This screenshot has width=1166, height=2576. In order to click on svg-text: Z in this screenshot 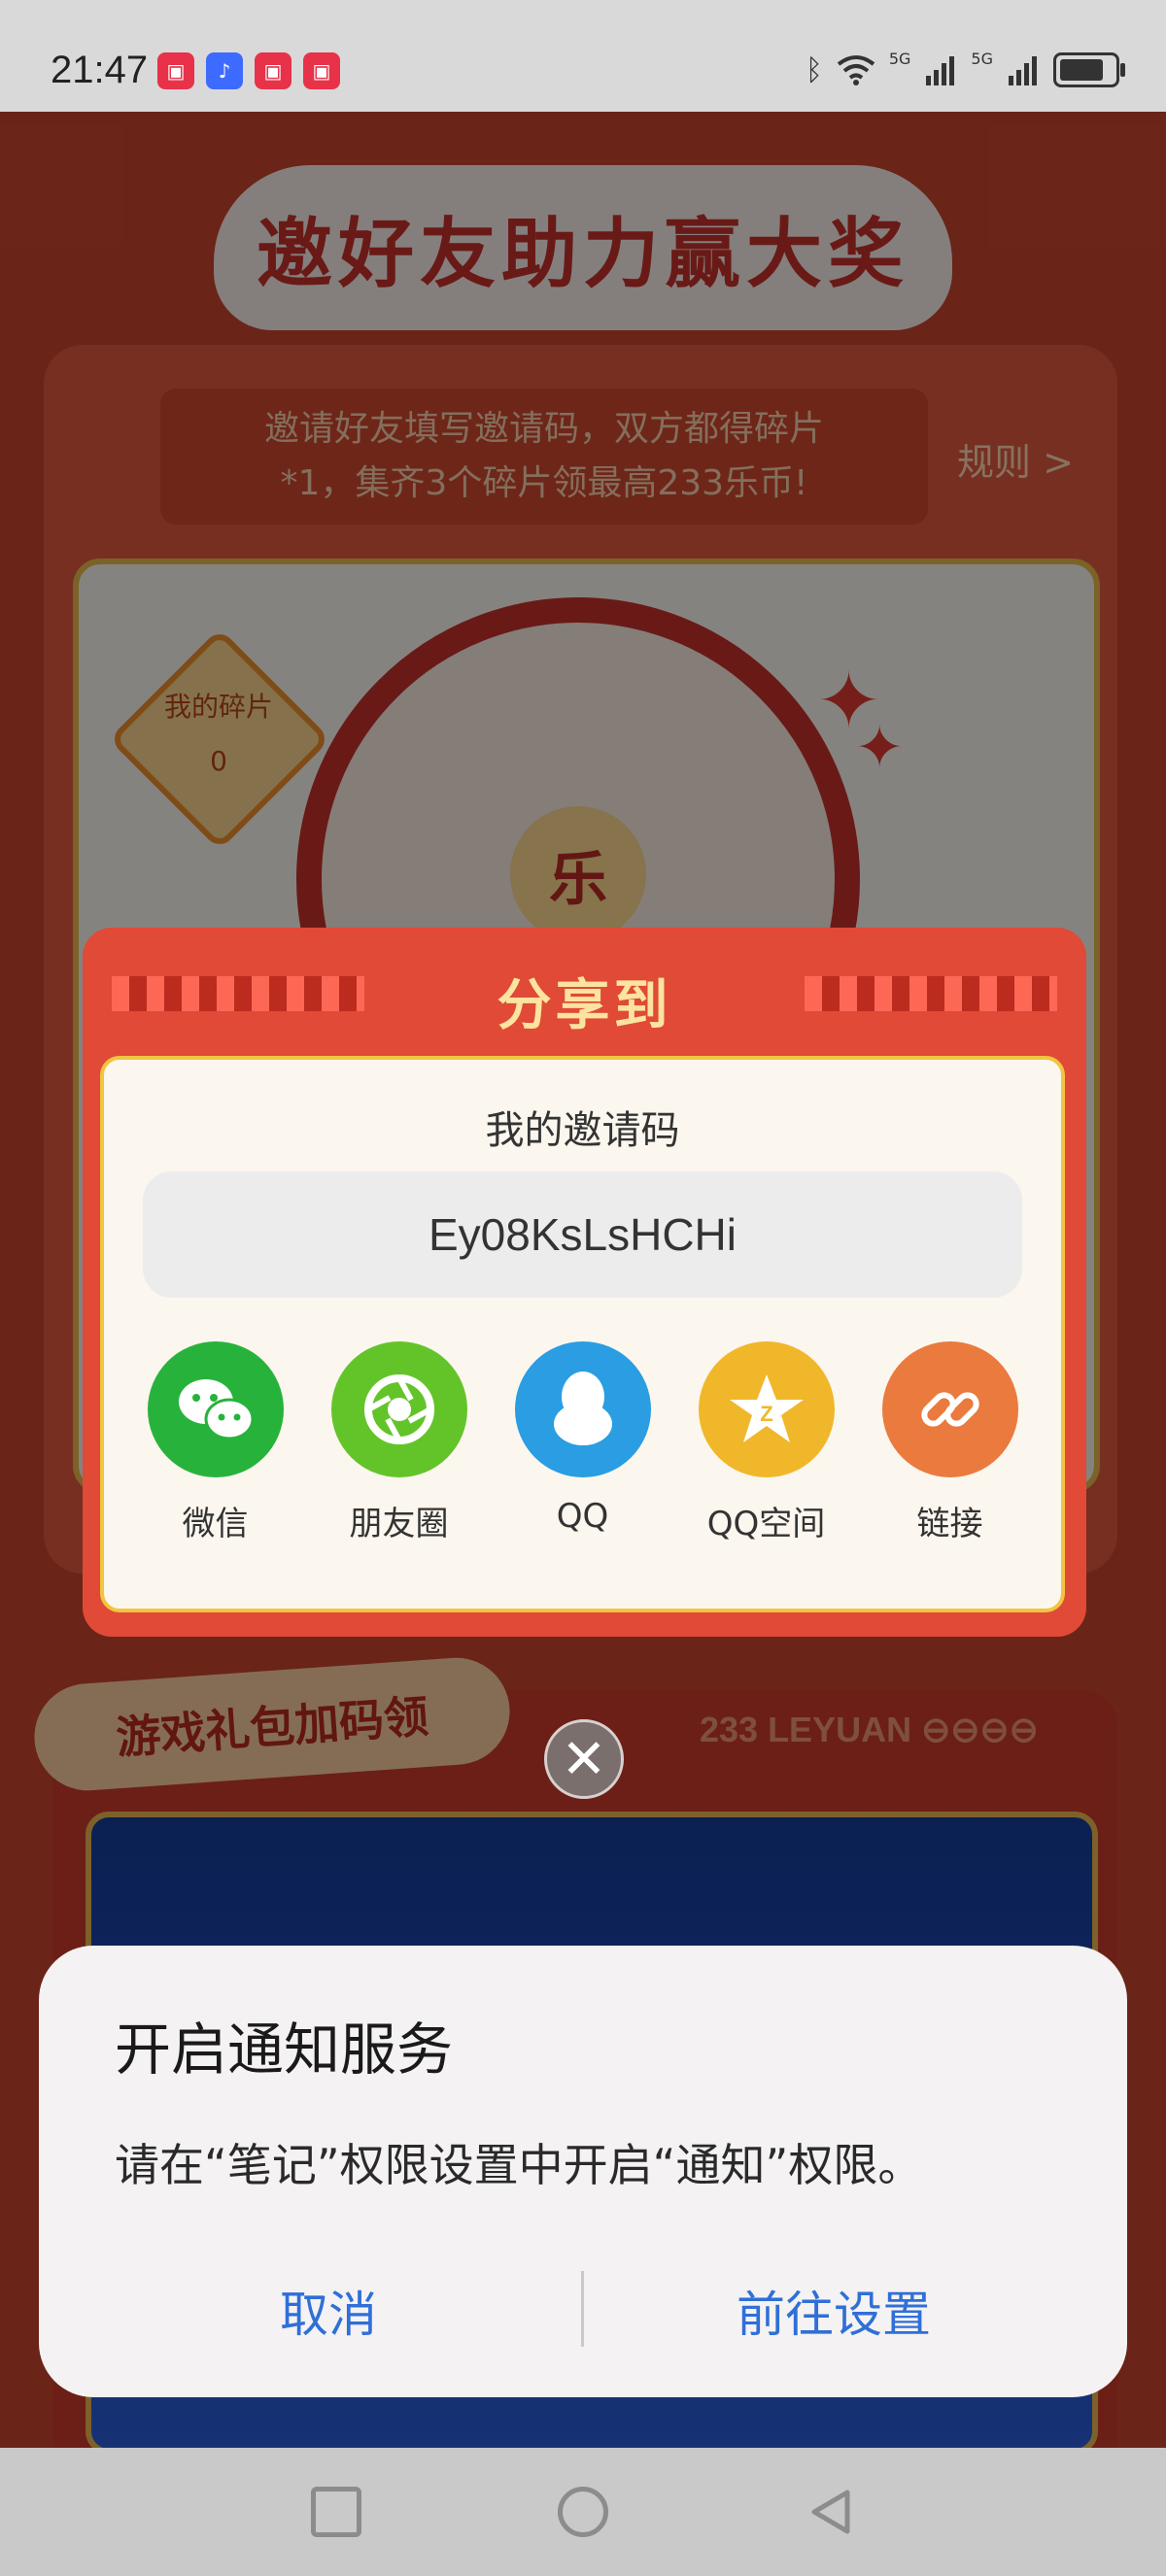, I will do `click(766, 1414)`.